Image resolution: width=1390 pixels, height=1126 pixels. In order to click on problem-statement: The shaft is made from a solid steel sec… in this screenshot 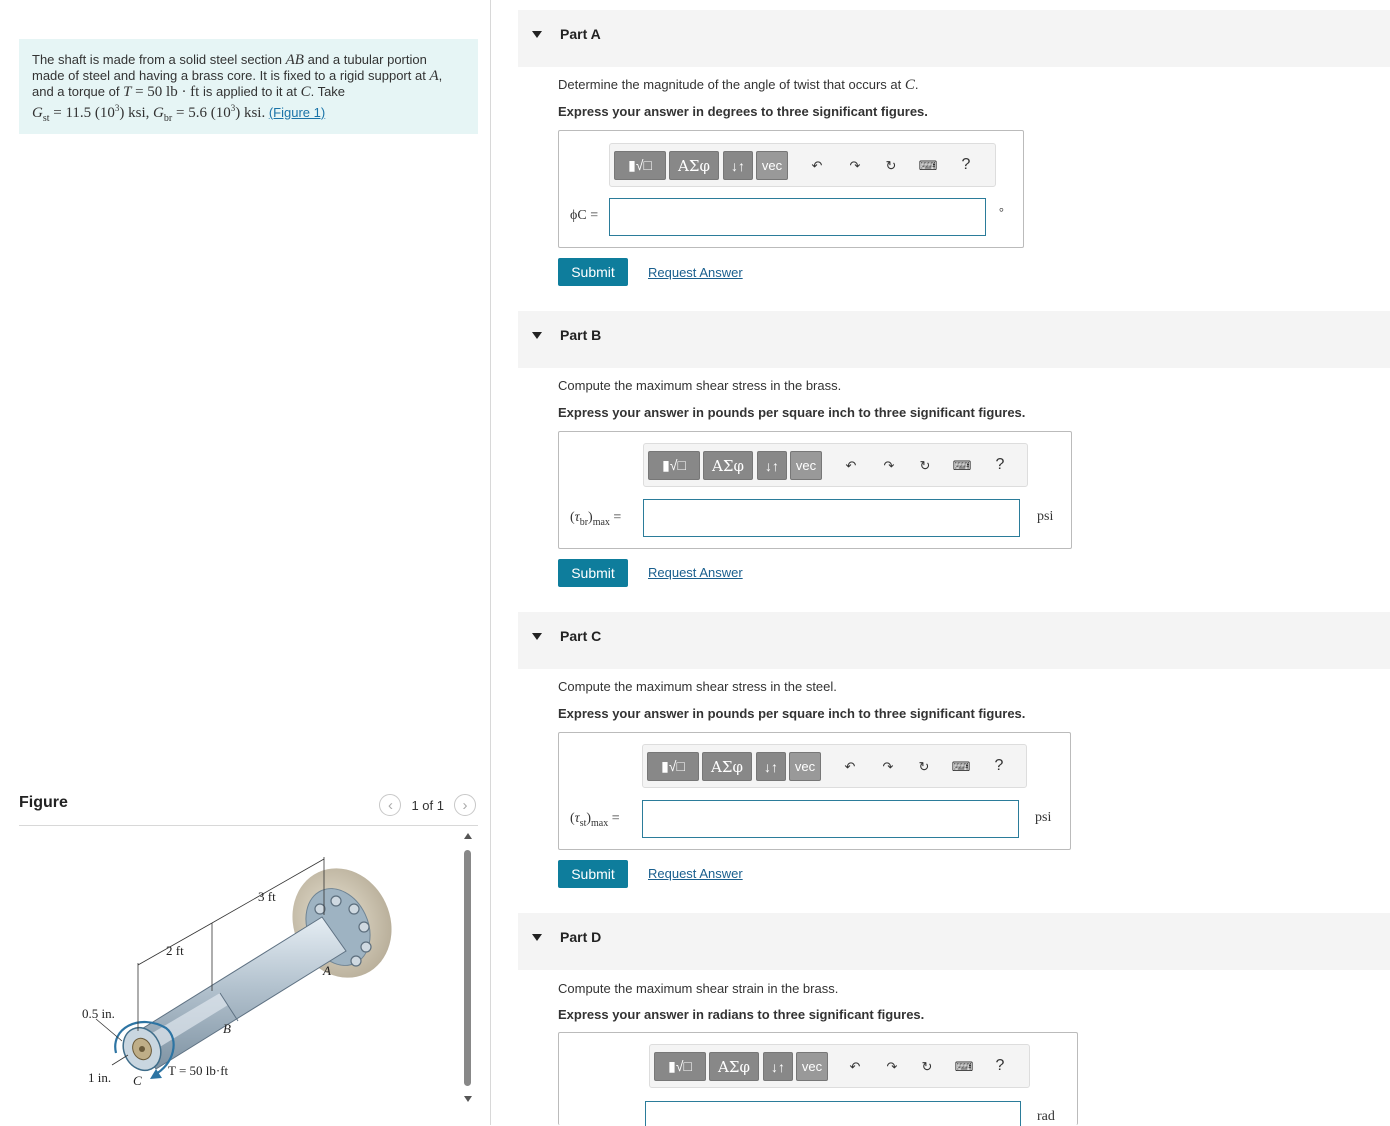, I will do `click(248, 86)`.